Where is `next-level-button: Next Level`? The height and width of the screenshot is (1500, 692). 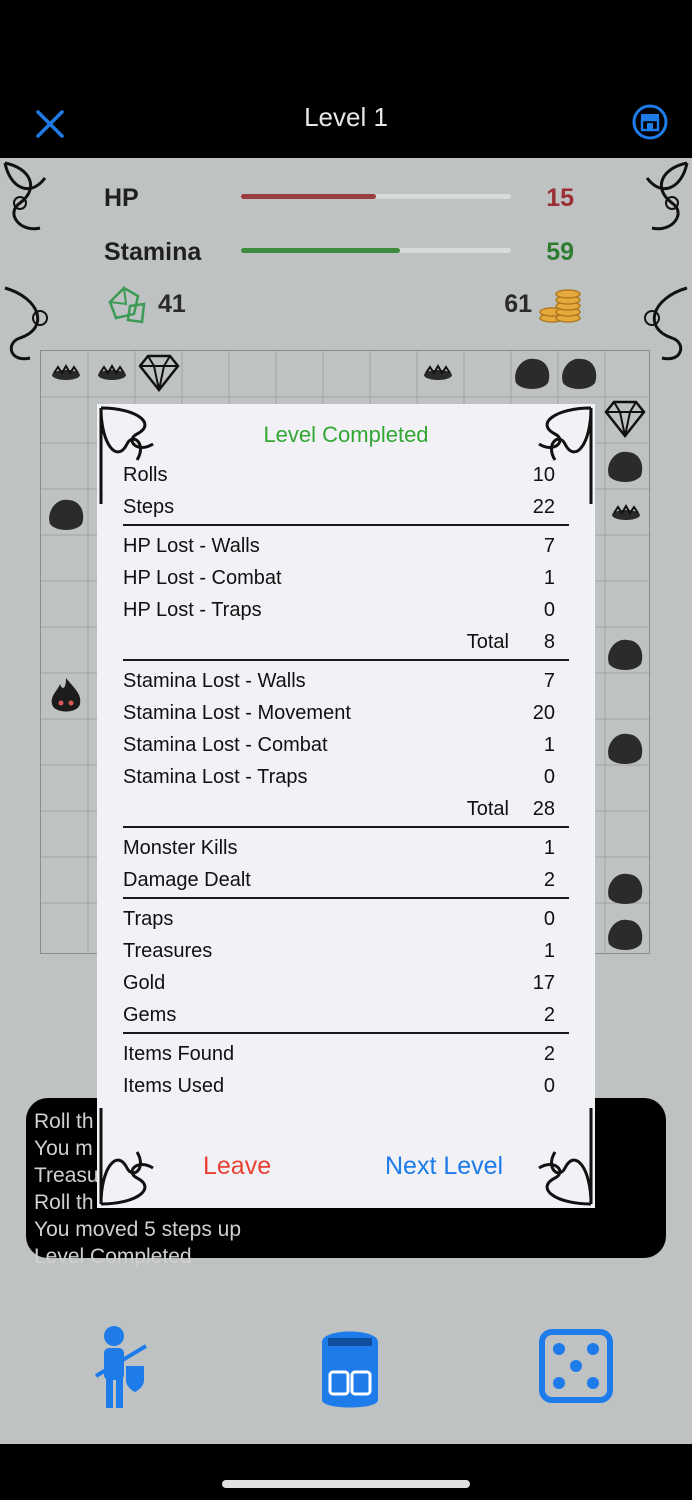
next-level-button: Next Level is located at coordinates (444, 1166).